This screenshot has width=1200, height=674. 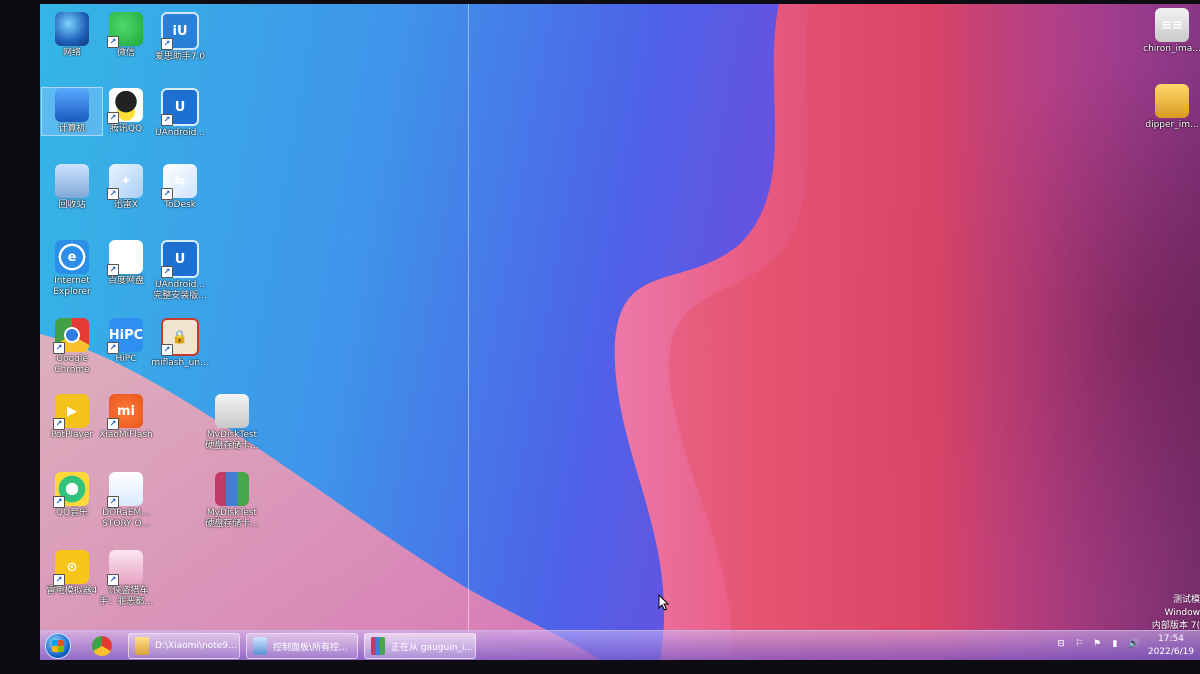 I want to click on miflash-unlock-icon: 🔒 ↗, so click(x=180, y=337).